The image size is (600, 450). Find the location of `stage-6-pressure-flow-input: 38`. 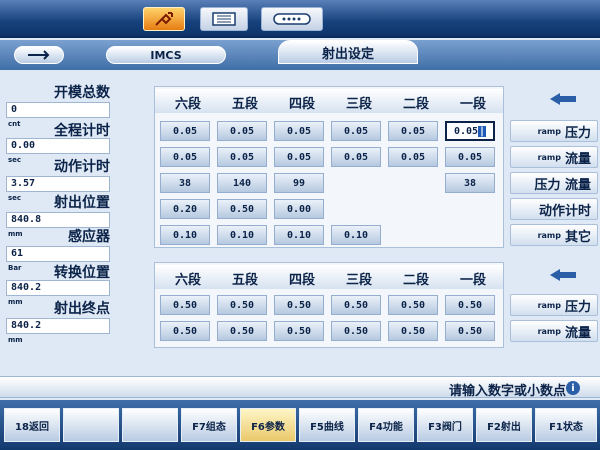

stage-6-pressure-flow-input: 38 is located at coordinates (470, 183).